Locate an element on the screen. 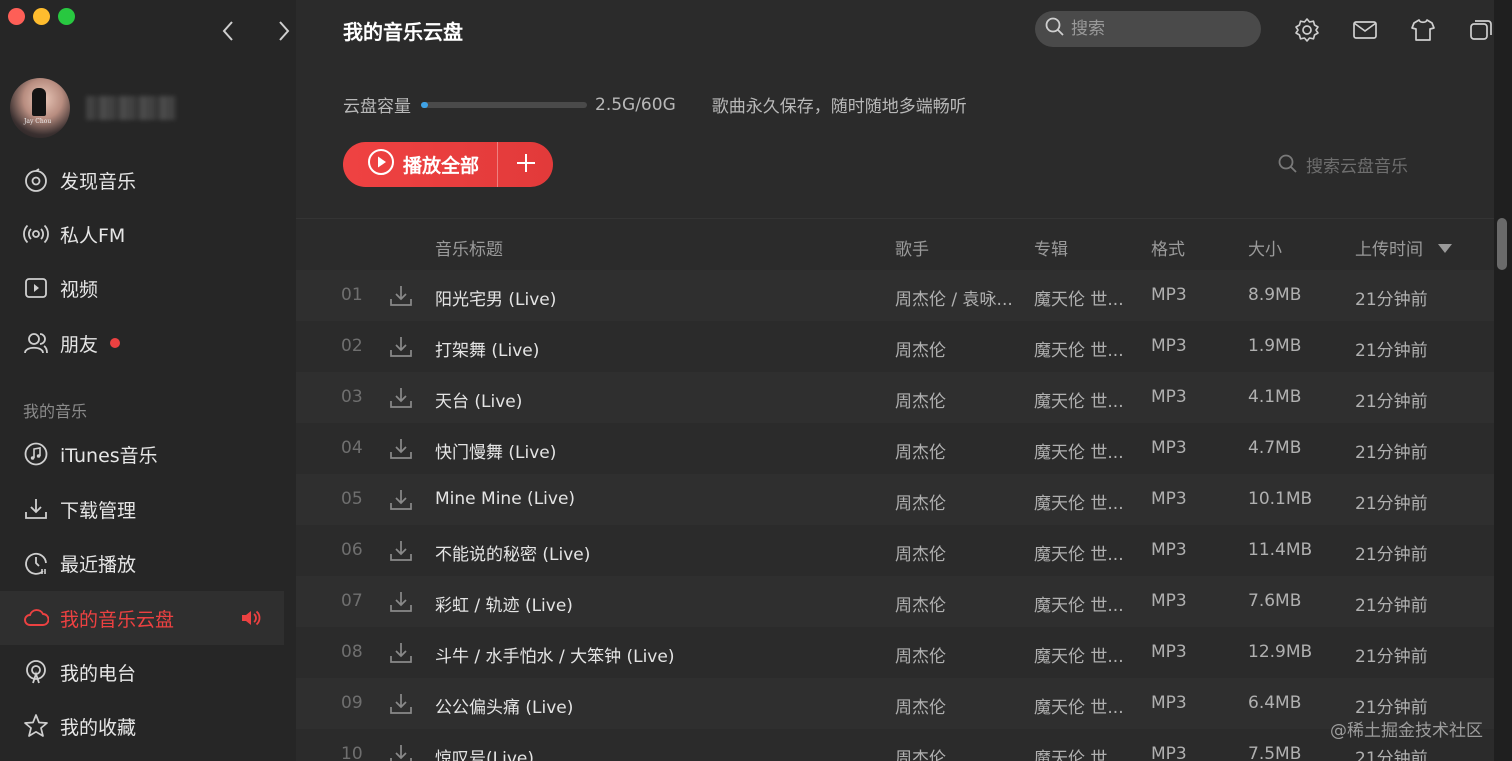  zoom-window-button is located at coordinates (66, 16).